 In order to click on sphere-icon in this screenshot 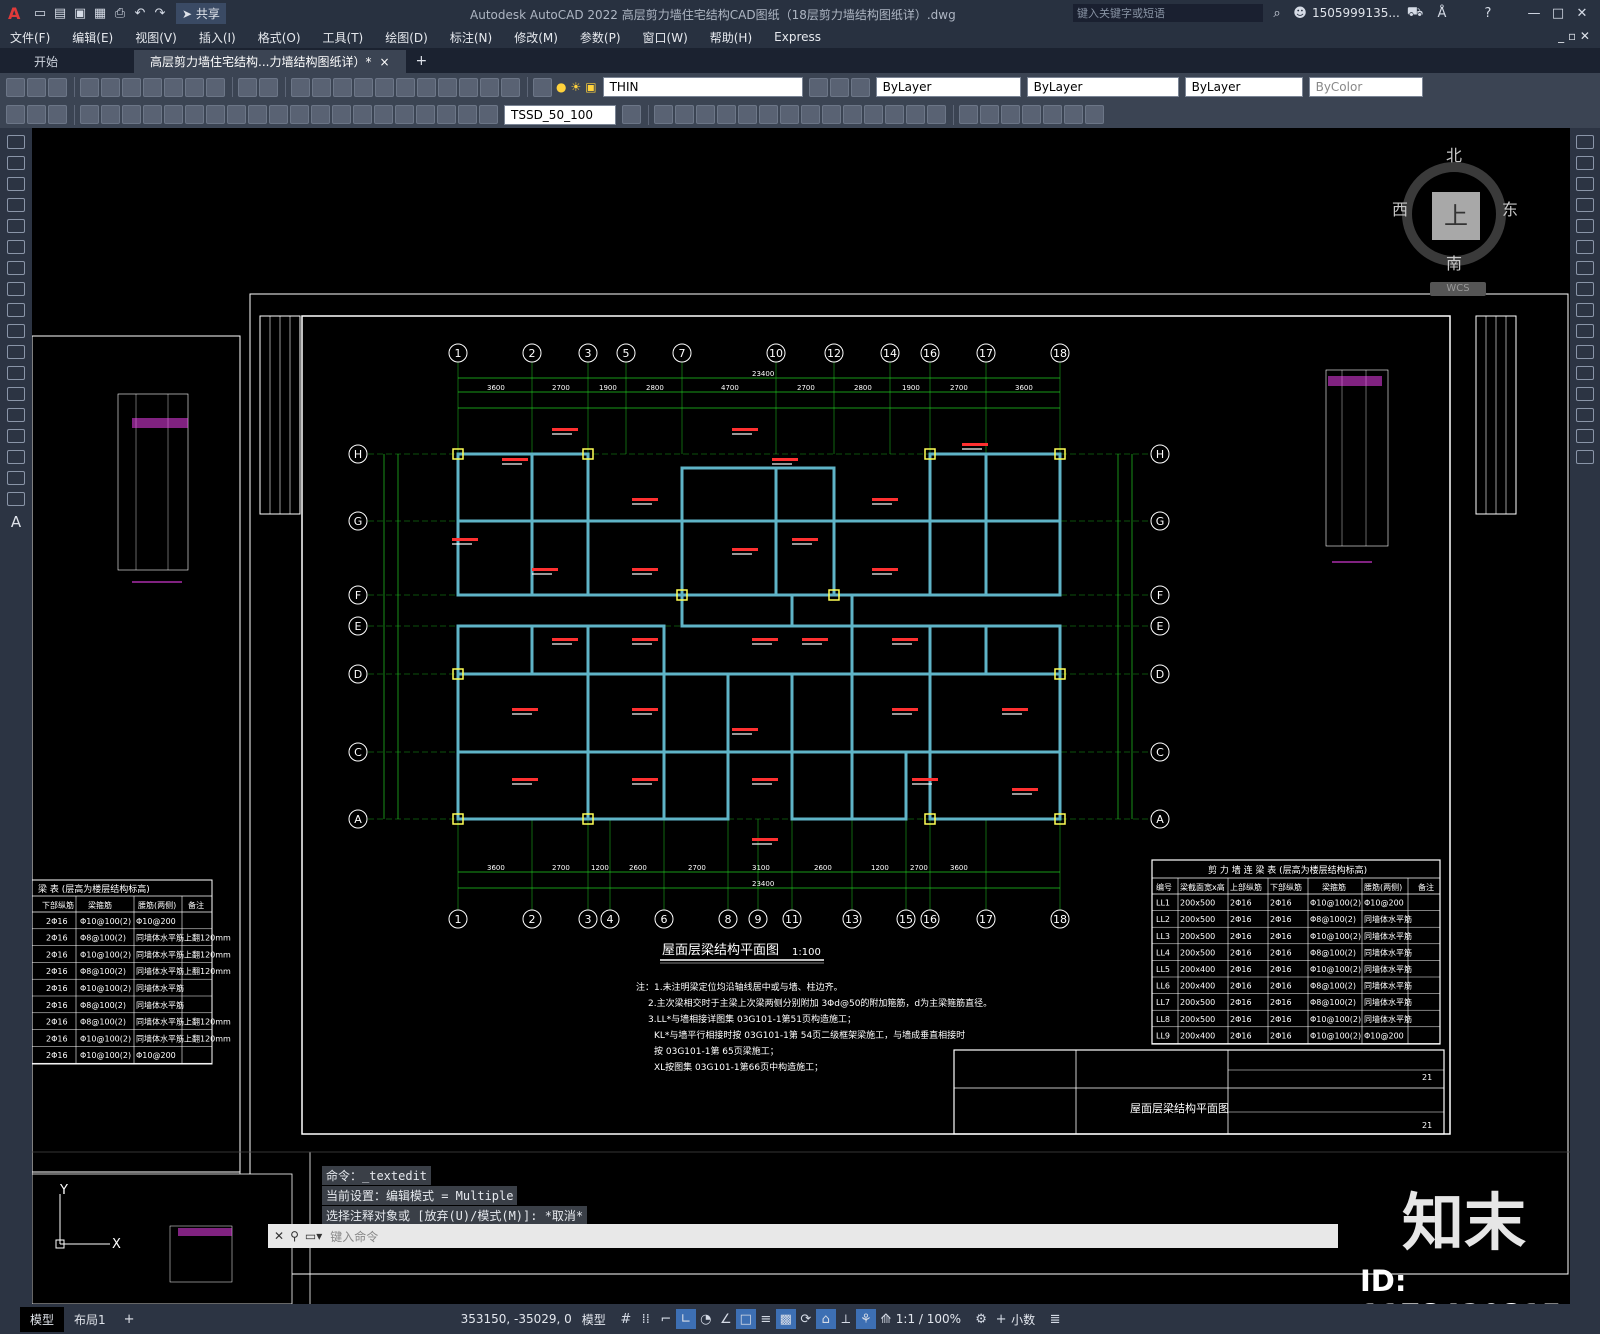, I will do `click(684, 114)`.